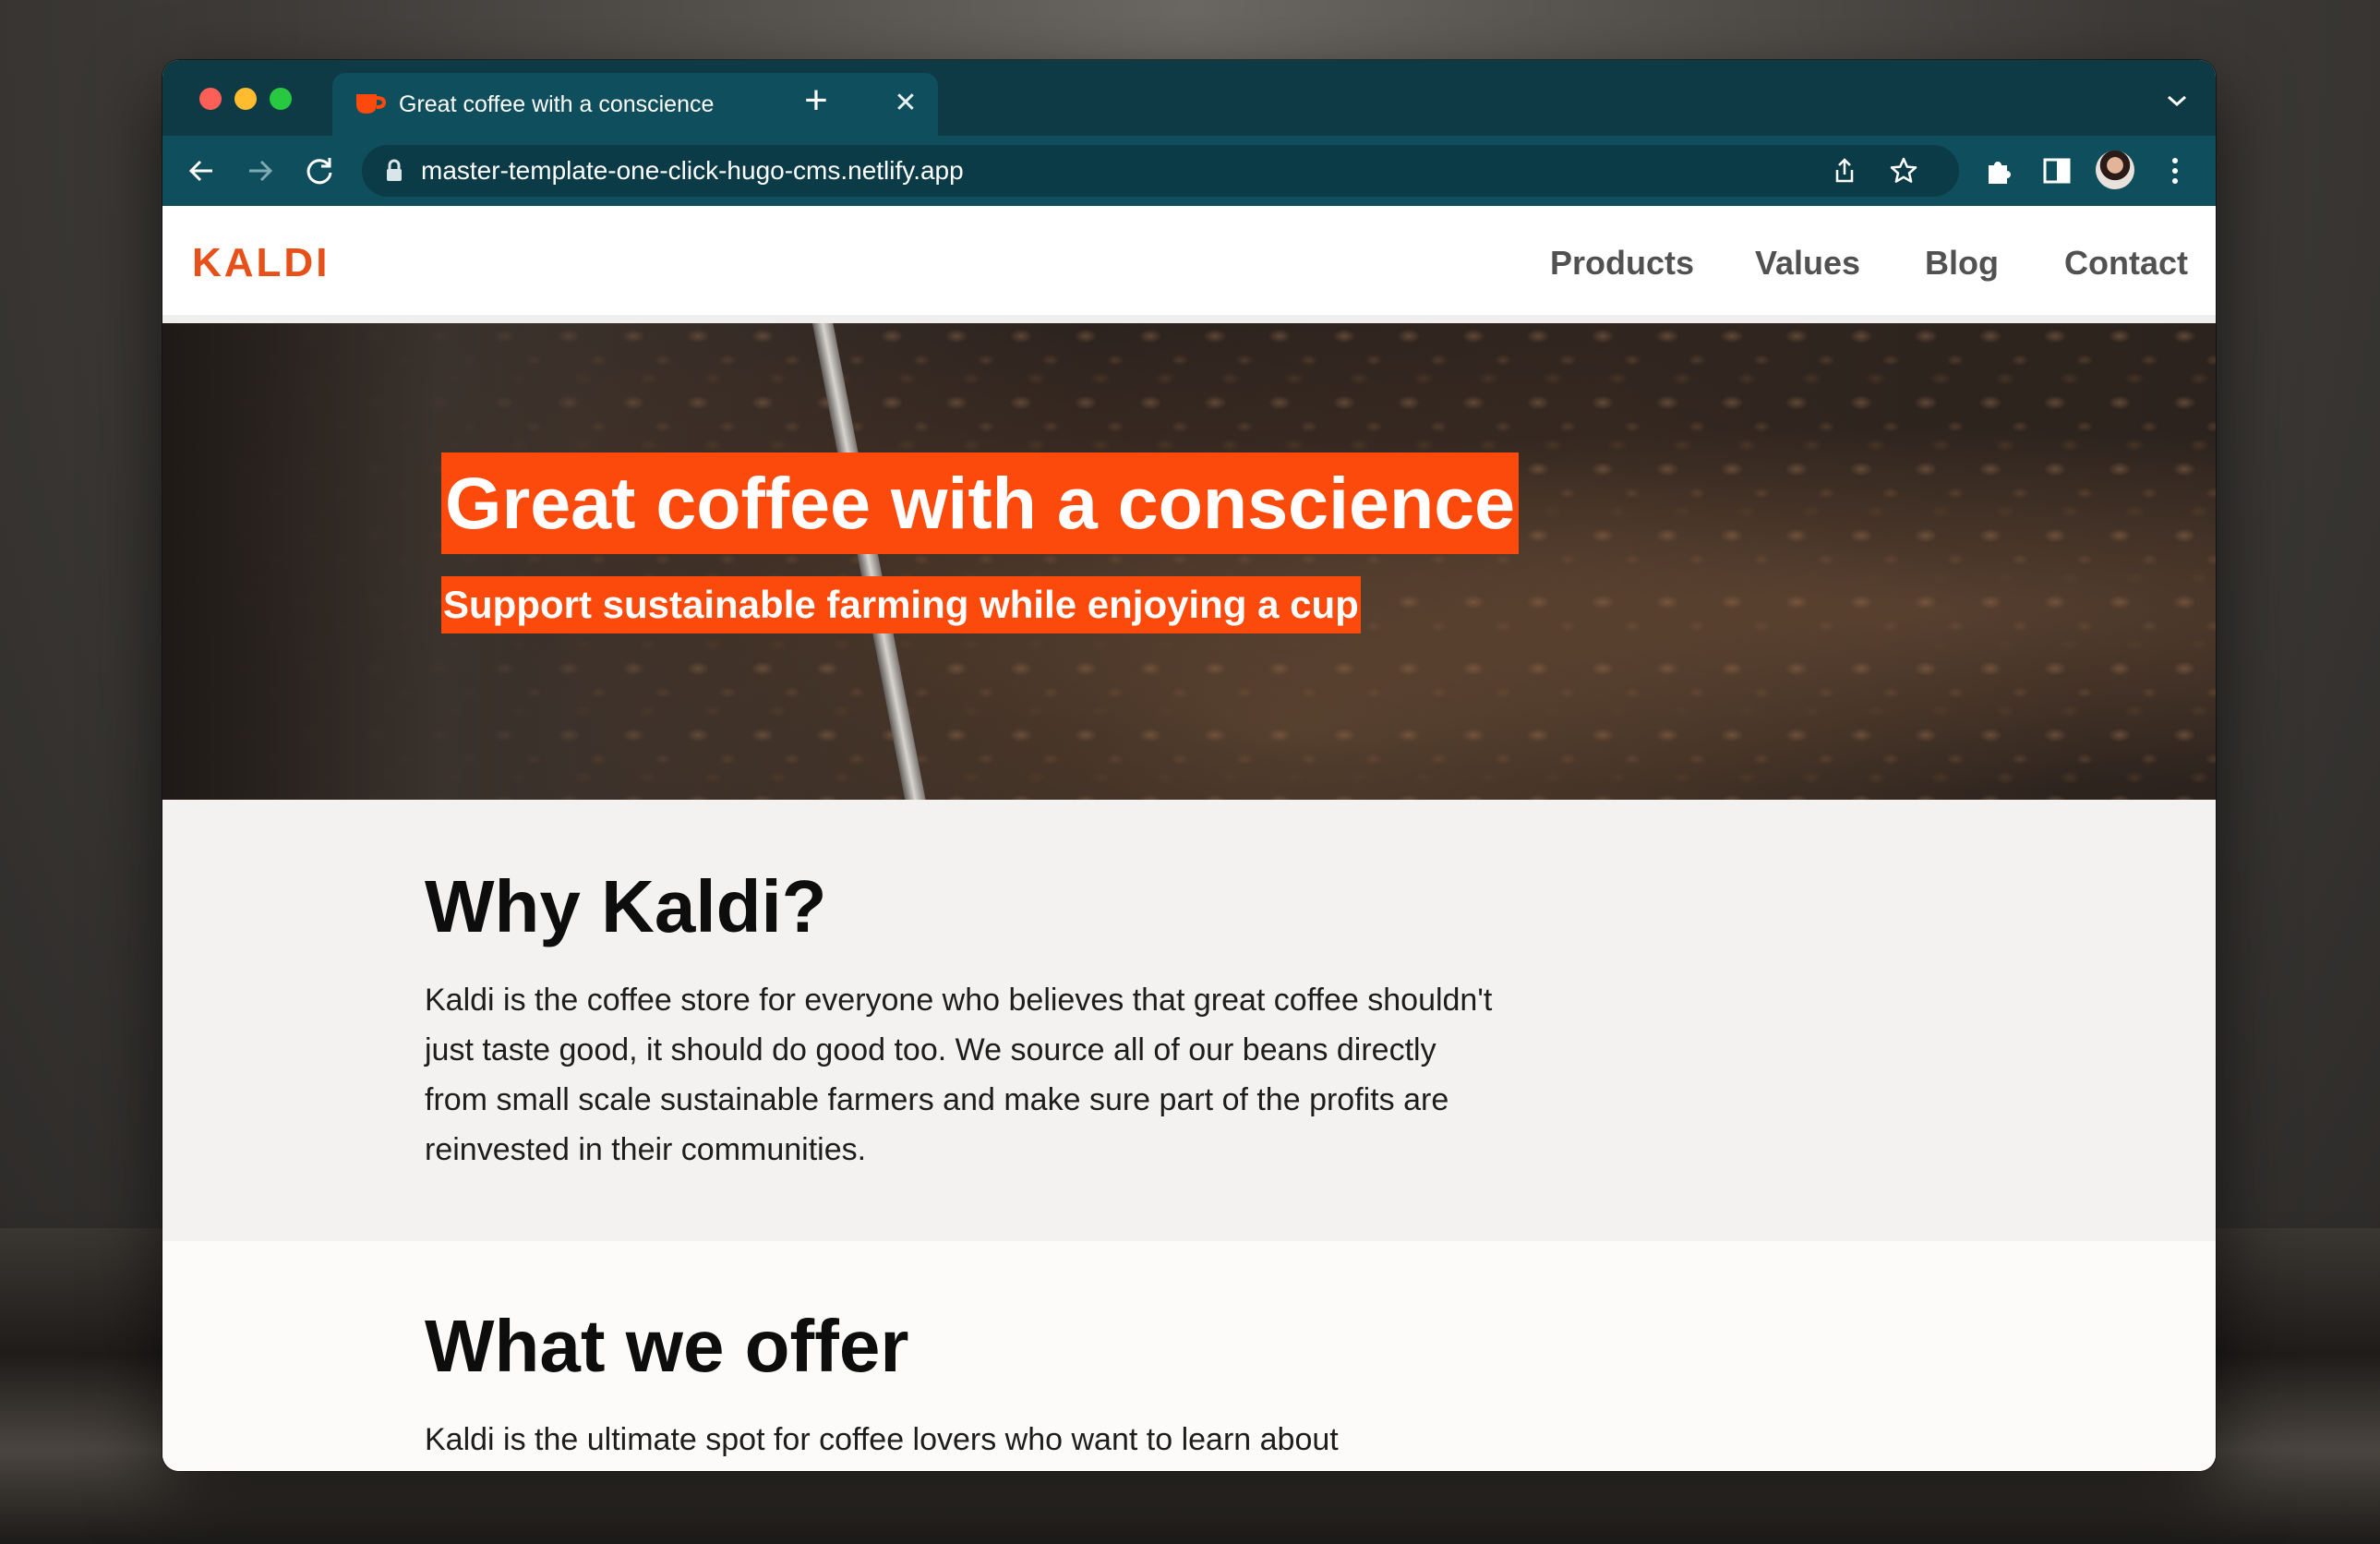 The height and width of the screenshot is (1544, 2380). I want to click on share-icon, so click(1844, 171).